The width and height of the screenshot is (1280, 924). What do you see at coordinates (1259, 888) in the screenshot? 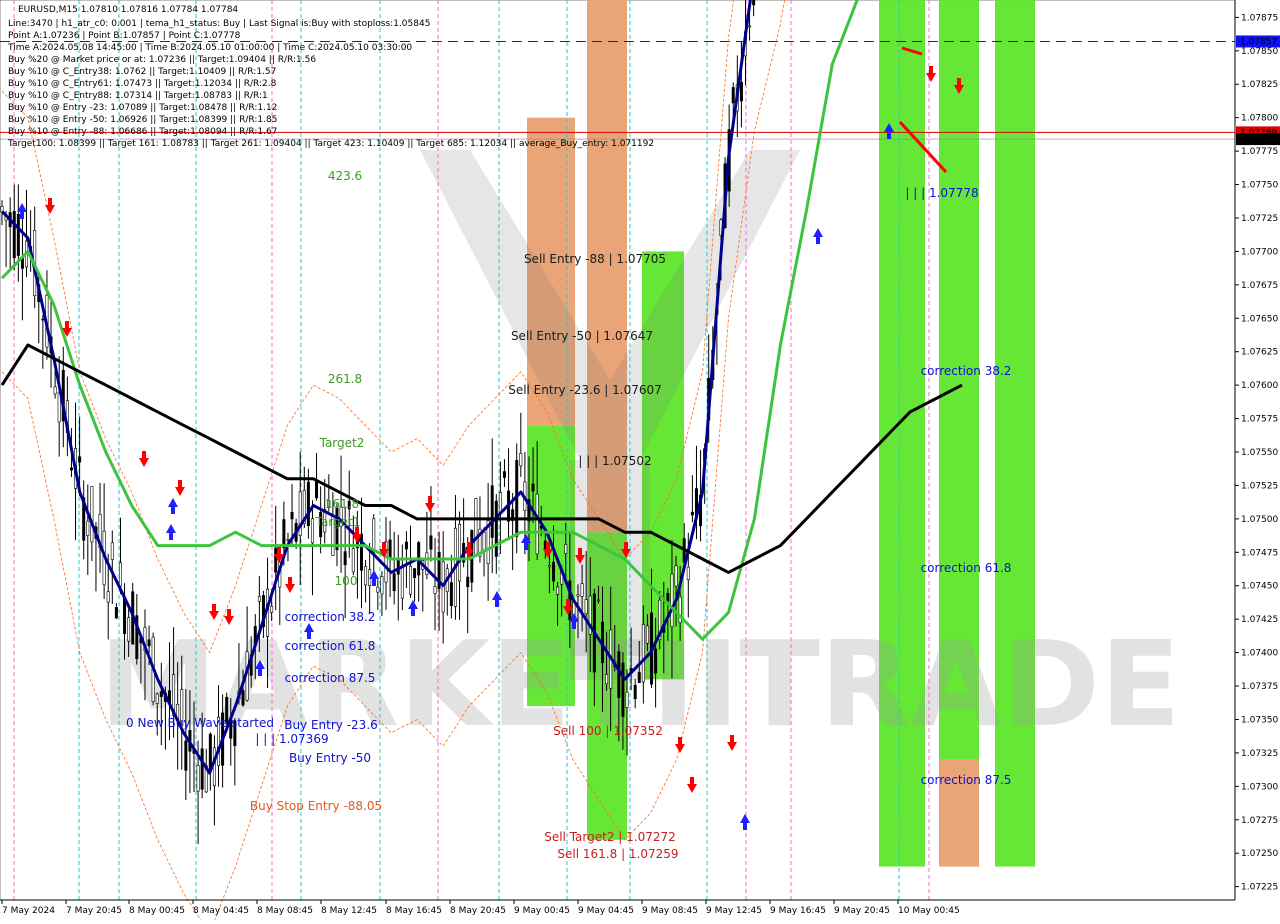
I see `y-tick-label: 1.07225` at bounding box center [1259, 888].